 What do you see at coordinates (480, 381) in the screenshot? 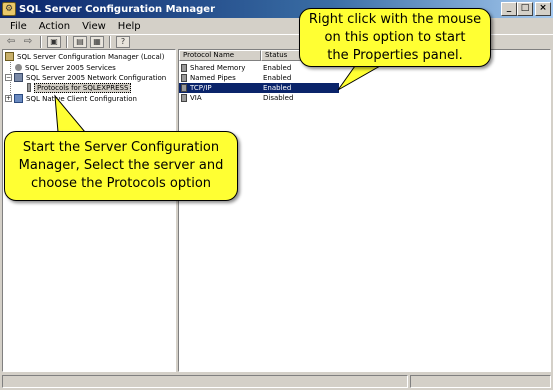
I see `status-cell-secondary` at bounding box center [480, 381].